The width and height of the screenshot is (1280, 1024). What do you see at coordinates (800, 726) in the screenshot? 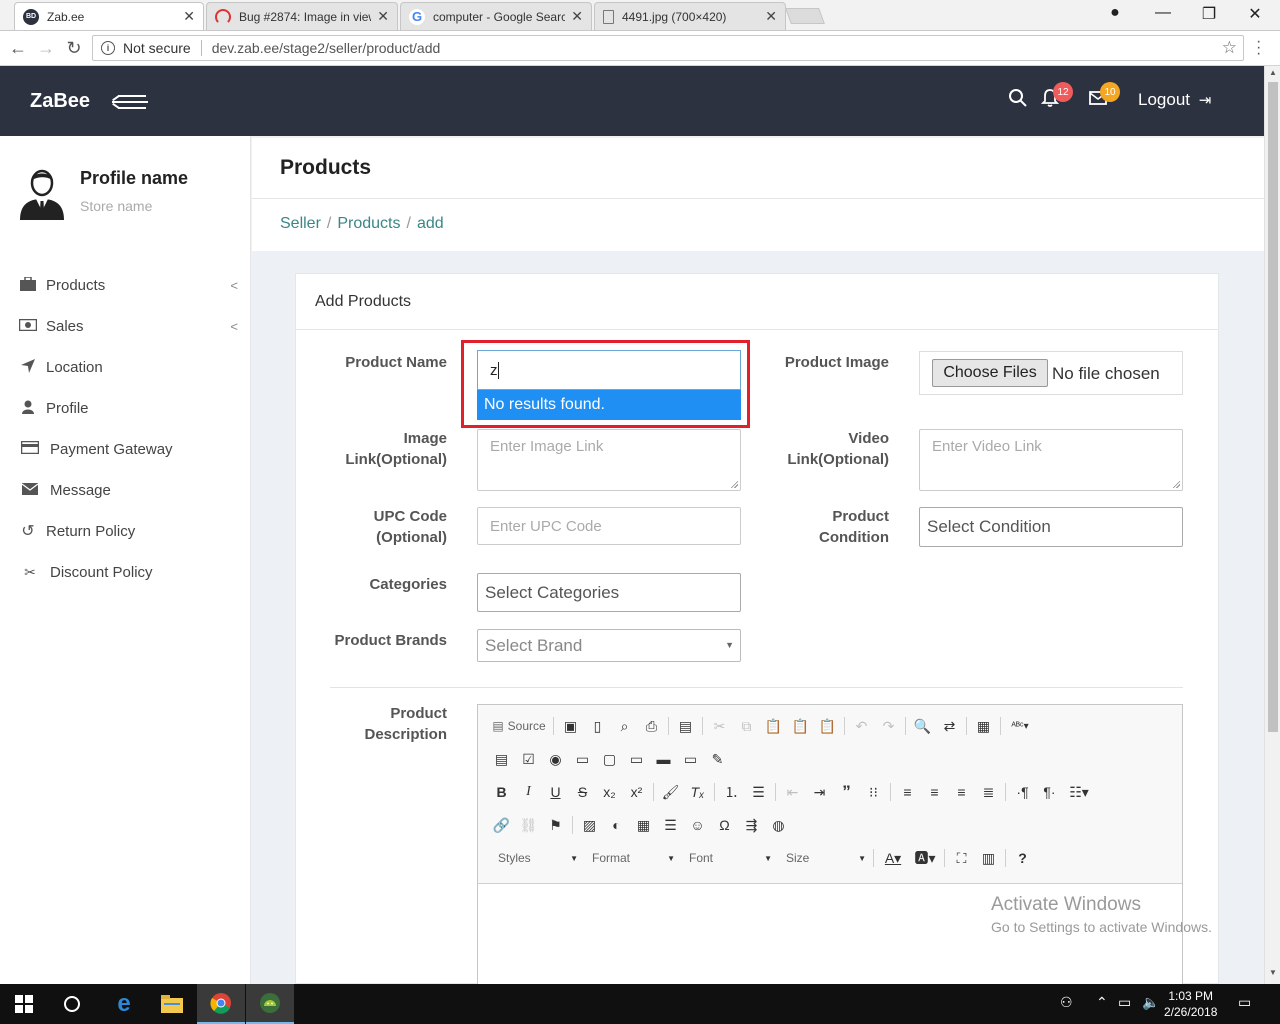
I see `paste-text-icon: 📋` at bounding box center [800, 726].